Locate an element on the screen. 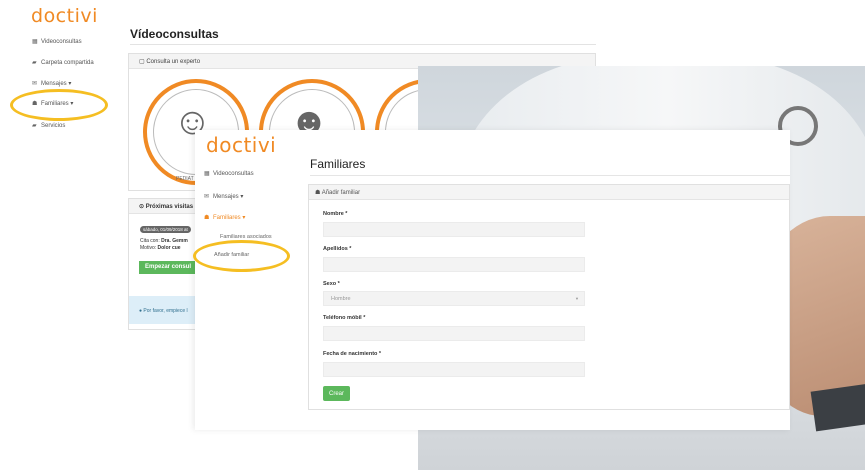  page-title: Vídeoconsultas is located at coordinates (174, 34).